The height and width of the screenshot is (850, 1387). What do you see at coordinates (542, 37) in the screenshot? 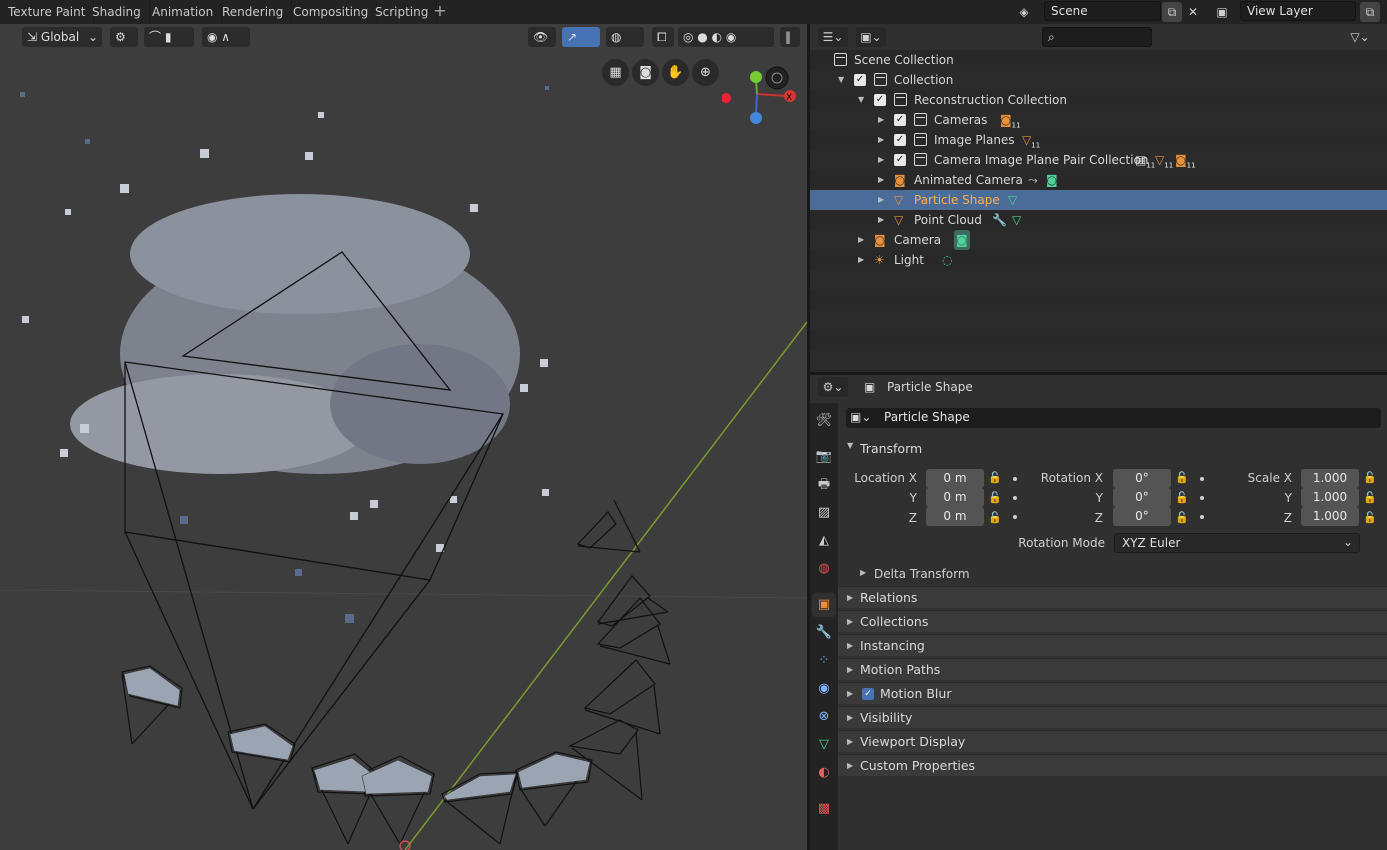
I see `visibility-icon: 👁` at bounding box center [542, 37].